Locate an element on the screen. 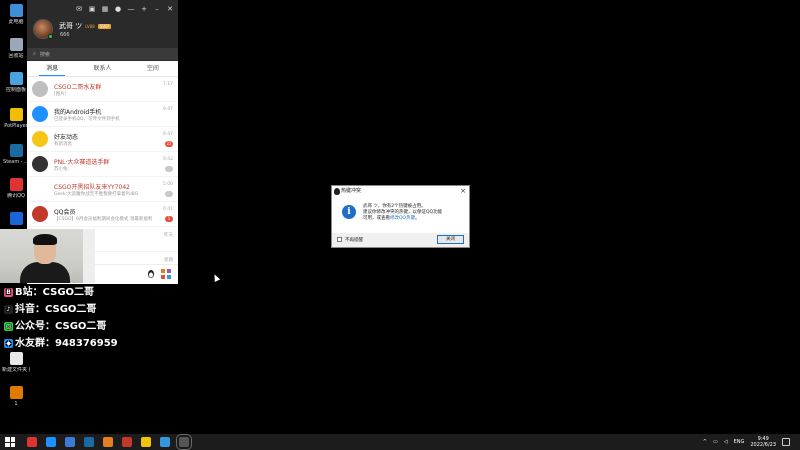 Image resolution: width=800 pixels, height=450 pixels. desktop-icon: 新建文件夹 (2) is located at coordinates (16, 362).